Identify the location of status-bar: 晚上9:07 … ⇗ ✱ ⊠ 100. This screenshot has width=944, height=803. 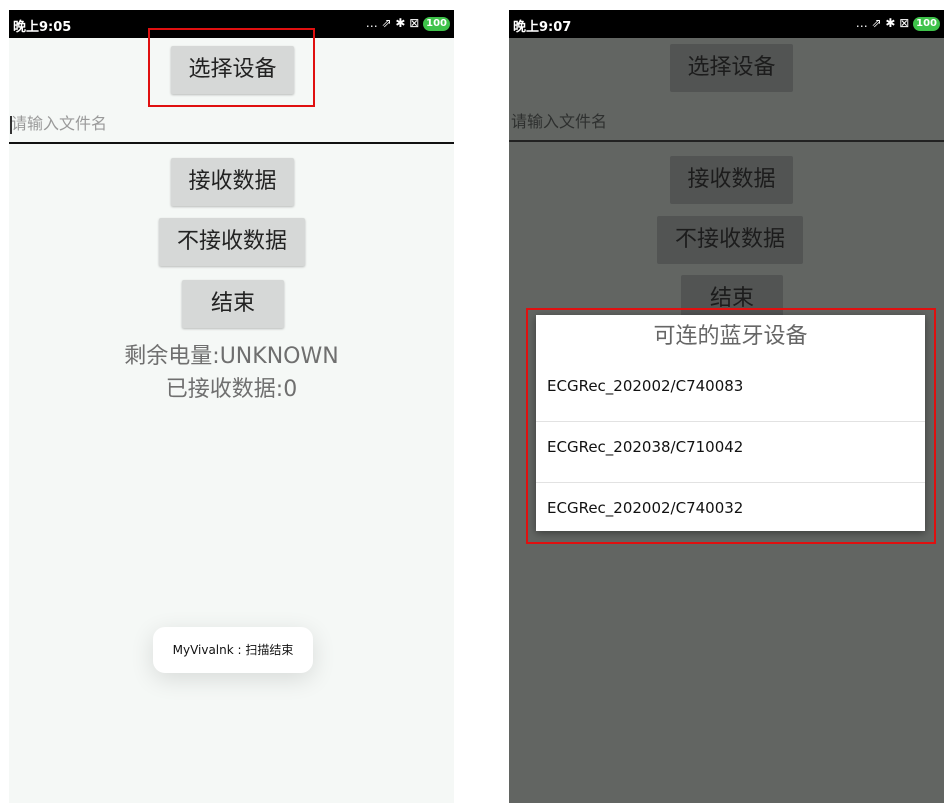
(726, 24).